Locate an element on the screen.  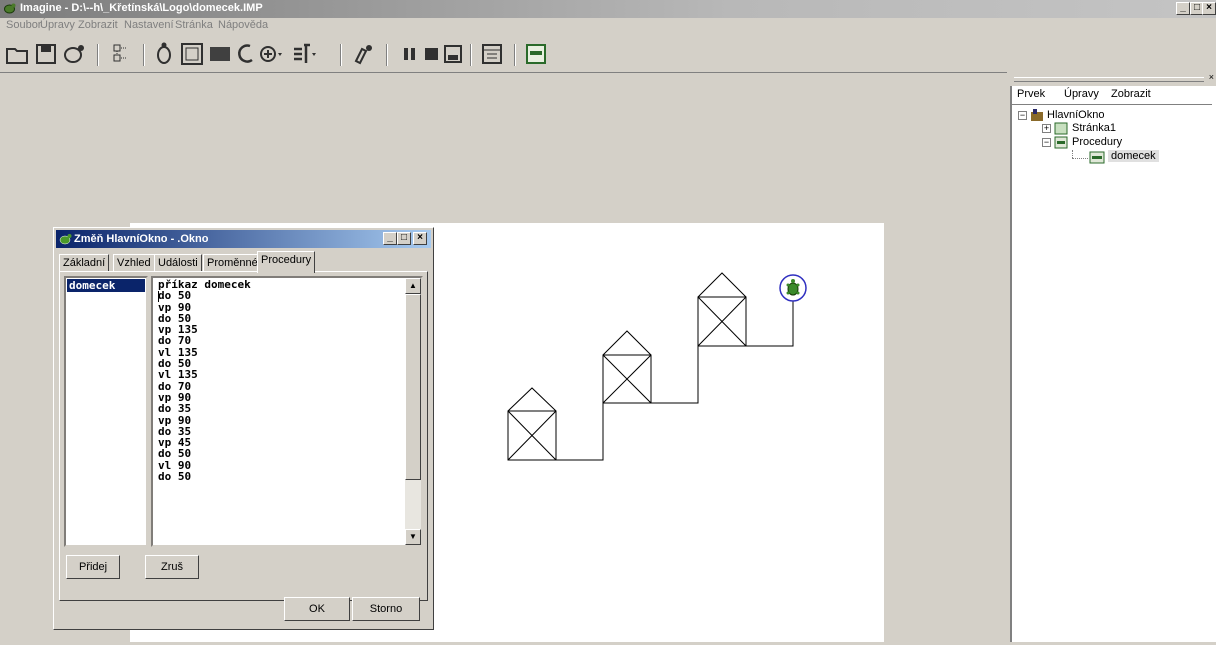
tree-item-hlavniokno: HlavníOkno is located at coordinates (1075, 115).